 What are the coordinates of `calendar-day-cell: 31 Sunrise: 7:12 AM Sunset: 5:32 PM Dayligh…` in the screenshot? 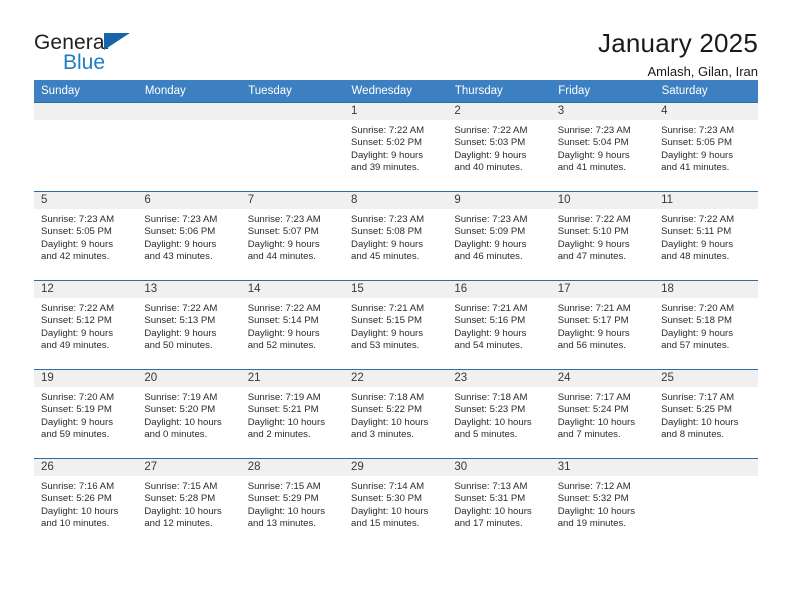 It's located at (602, 503).